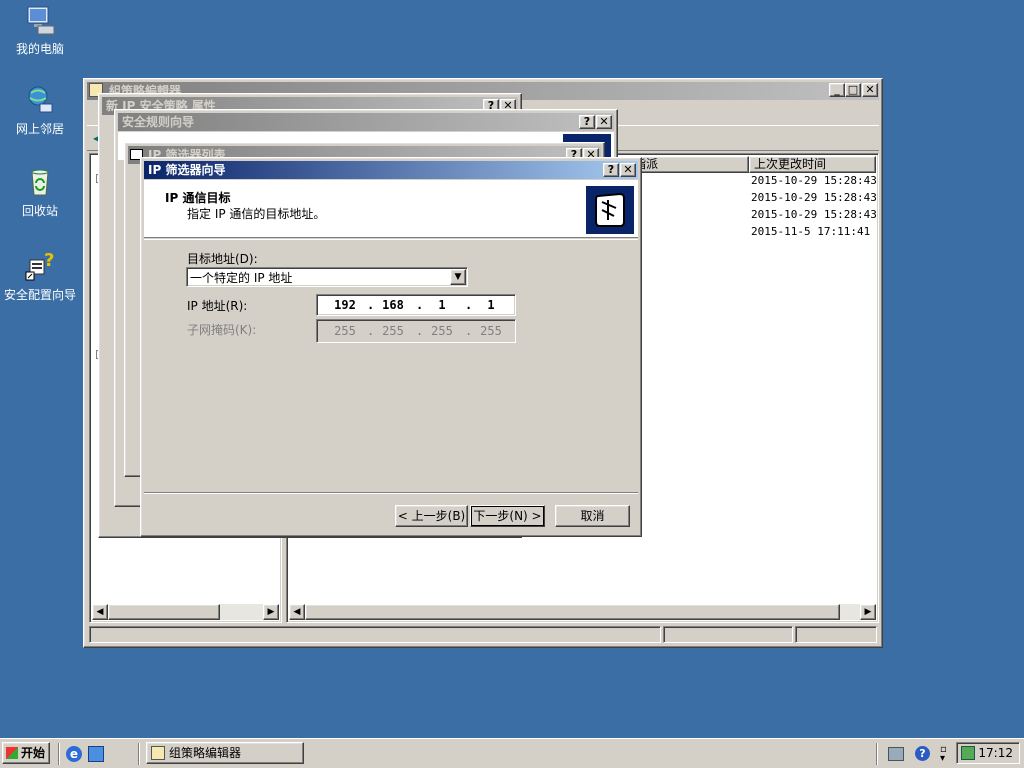  What do you see at coordinates (393, 305) in the screenshot?
I see `ip-octet-2: 168` at bounding box center [393, 305].